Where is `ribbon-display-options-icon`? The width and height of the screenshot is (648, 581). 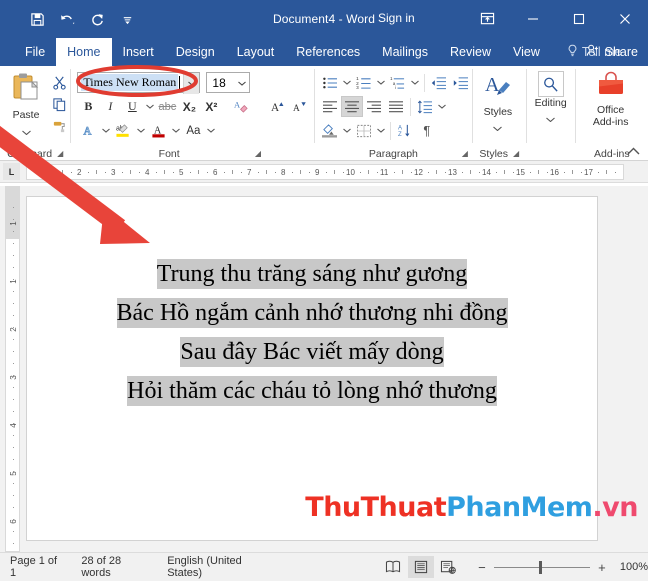 ribbon-display-options-icon is located at coordinates (487, 19).